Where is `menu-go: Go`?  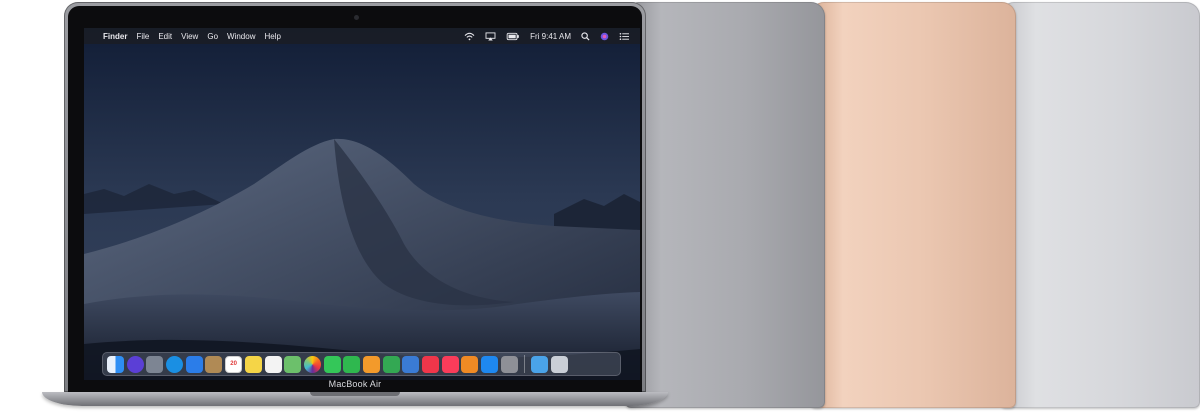 menu-go: Go is located at coordinates (212, 36).